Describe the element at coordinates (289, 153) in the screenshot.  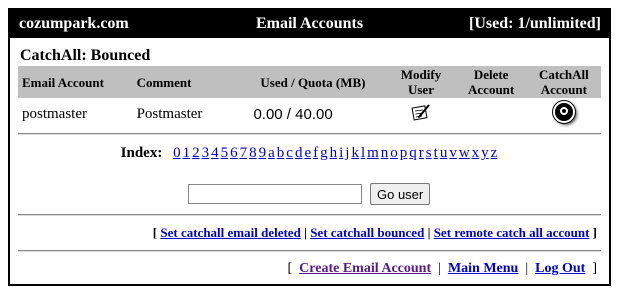
I see `index-letter-link: c` at that location.